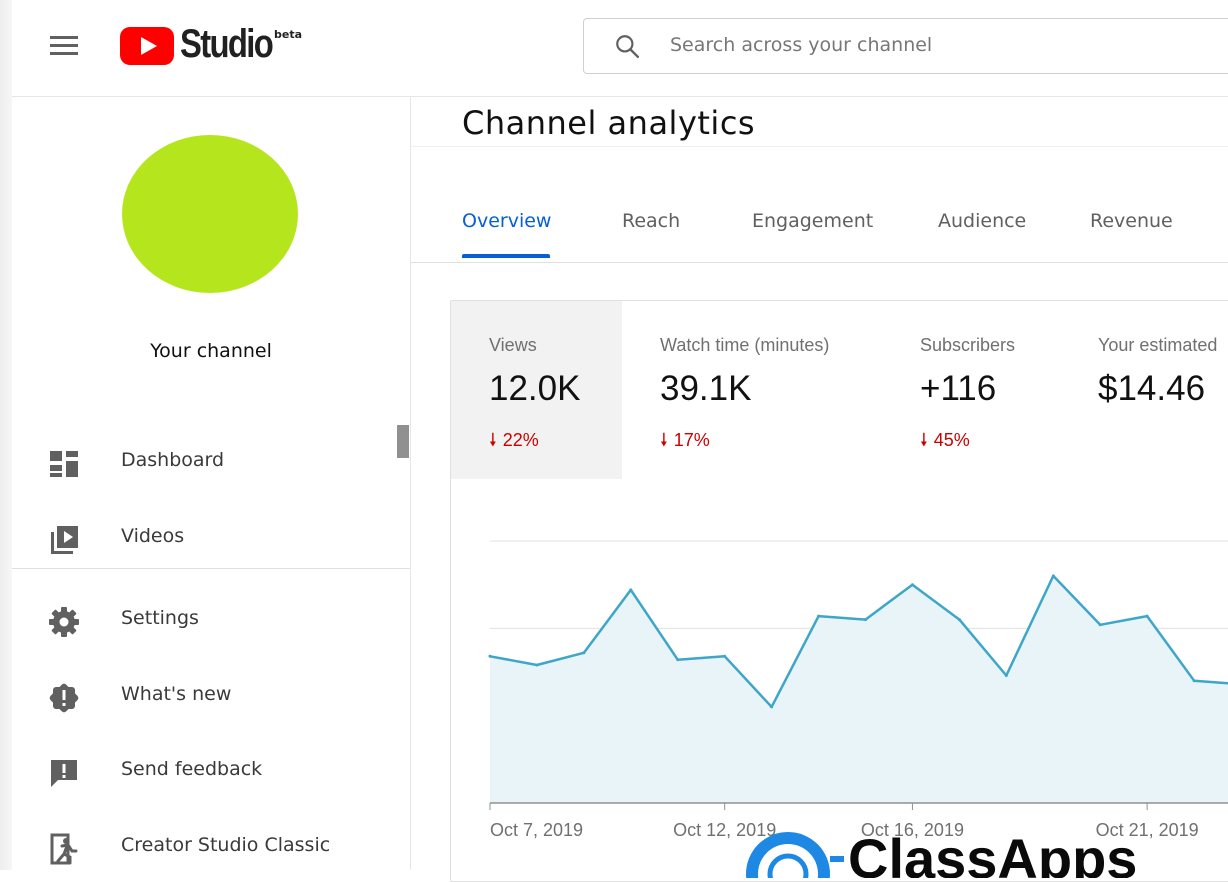 Image resolution: width=1228 pixels, height=882 pixels. I want to click on sidebar-divider, so click(211, 568).